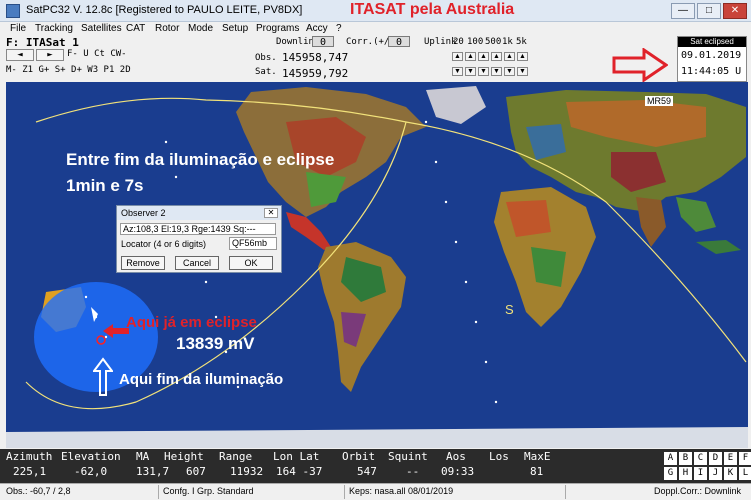 The height and width of the screenshot is (500, 751). Describe the element at coordinates (698, 491) in the screenshot. I see `status-doppler: Doppl.Corr.: Downlink` at that location.